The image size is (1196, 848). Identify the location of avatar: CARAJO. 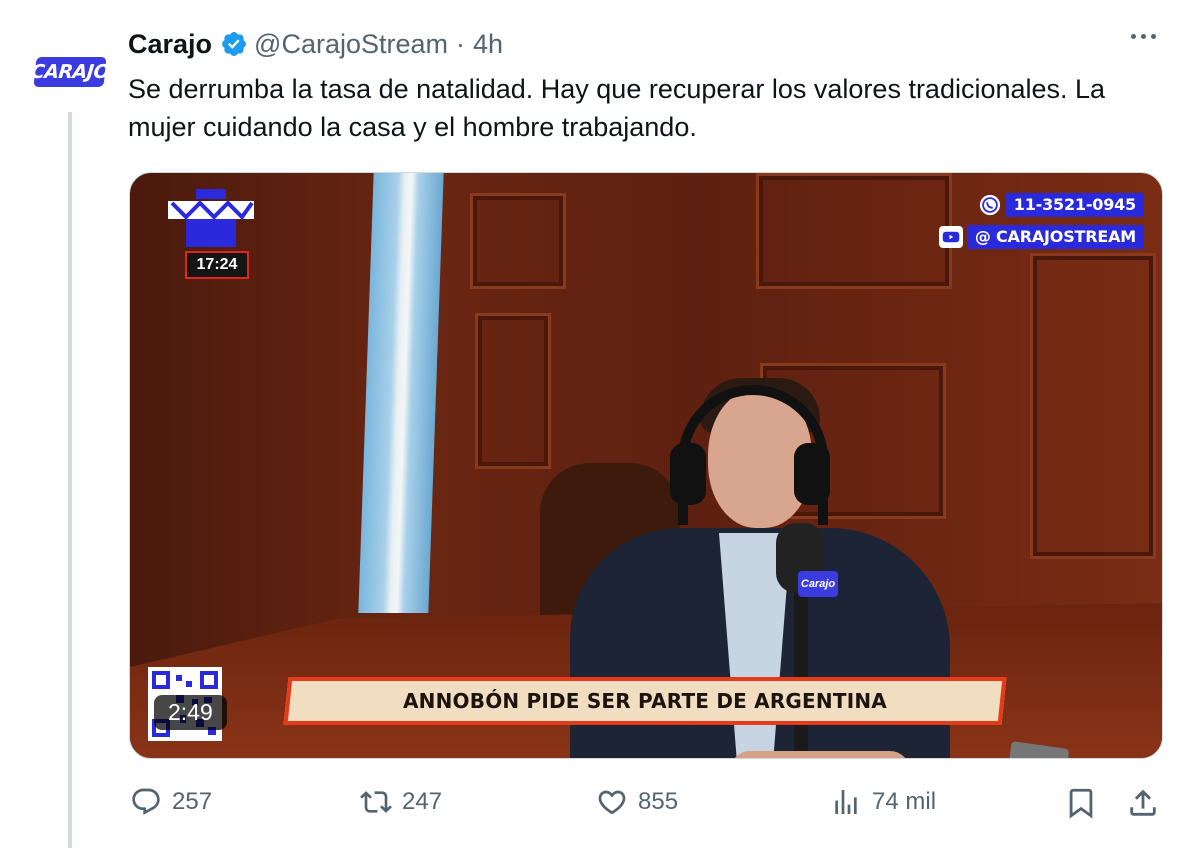
(70, 72).